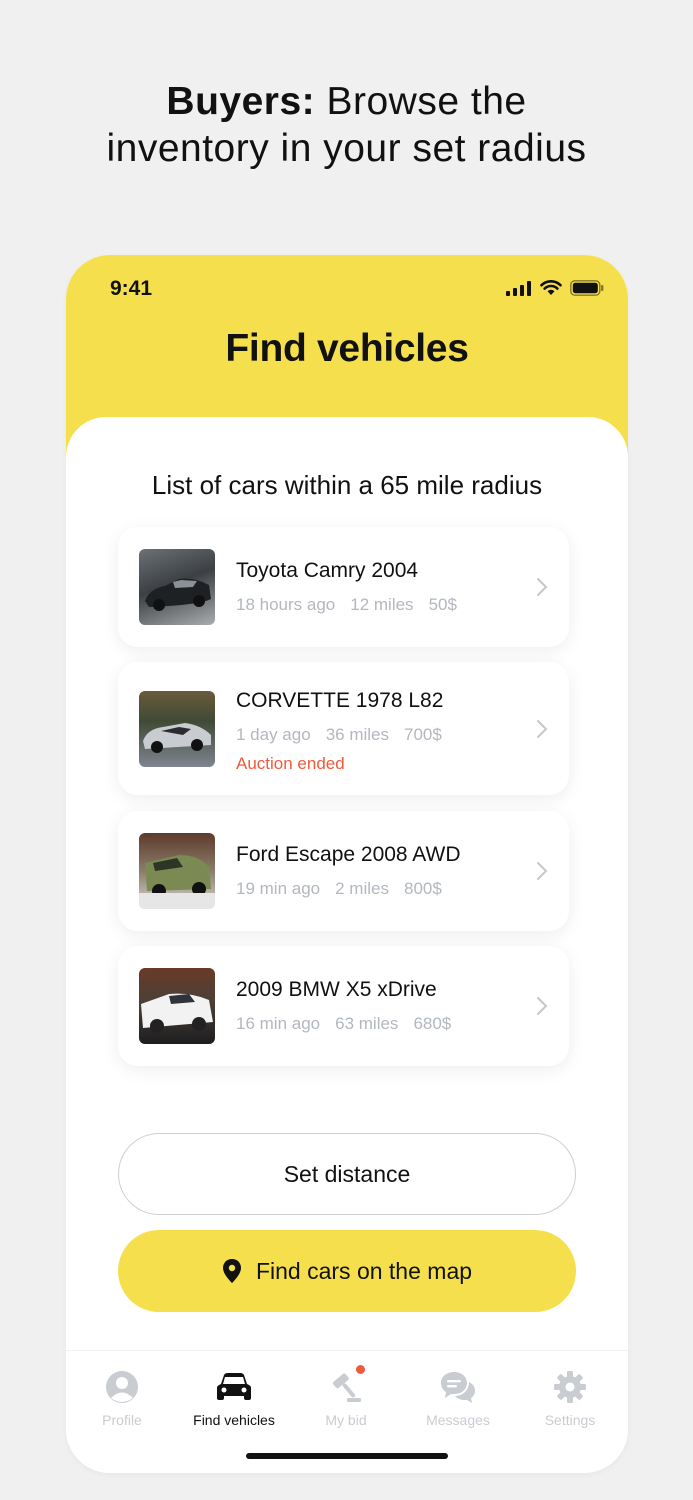 This screenshot has height=1500, width=693. Describe the element at coordinates (422, 888) in the screenshot. I see `car-price: 800$` at that location.